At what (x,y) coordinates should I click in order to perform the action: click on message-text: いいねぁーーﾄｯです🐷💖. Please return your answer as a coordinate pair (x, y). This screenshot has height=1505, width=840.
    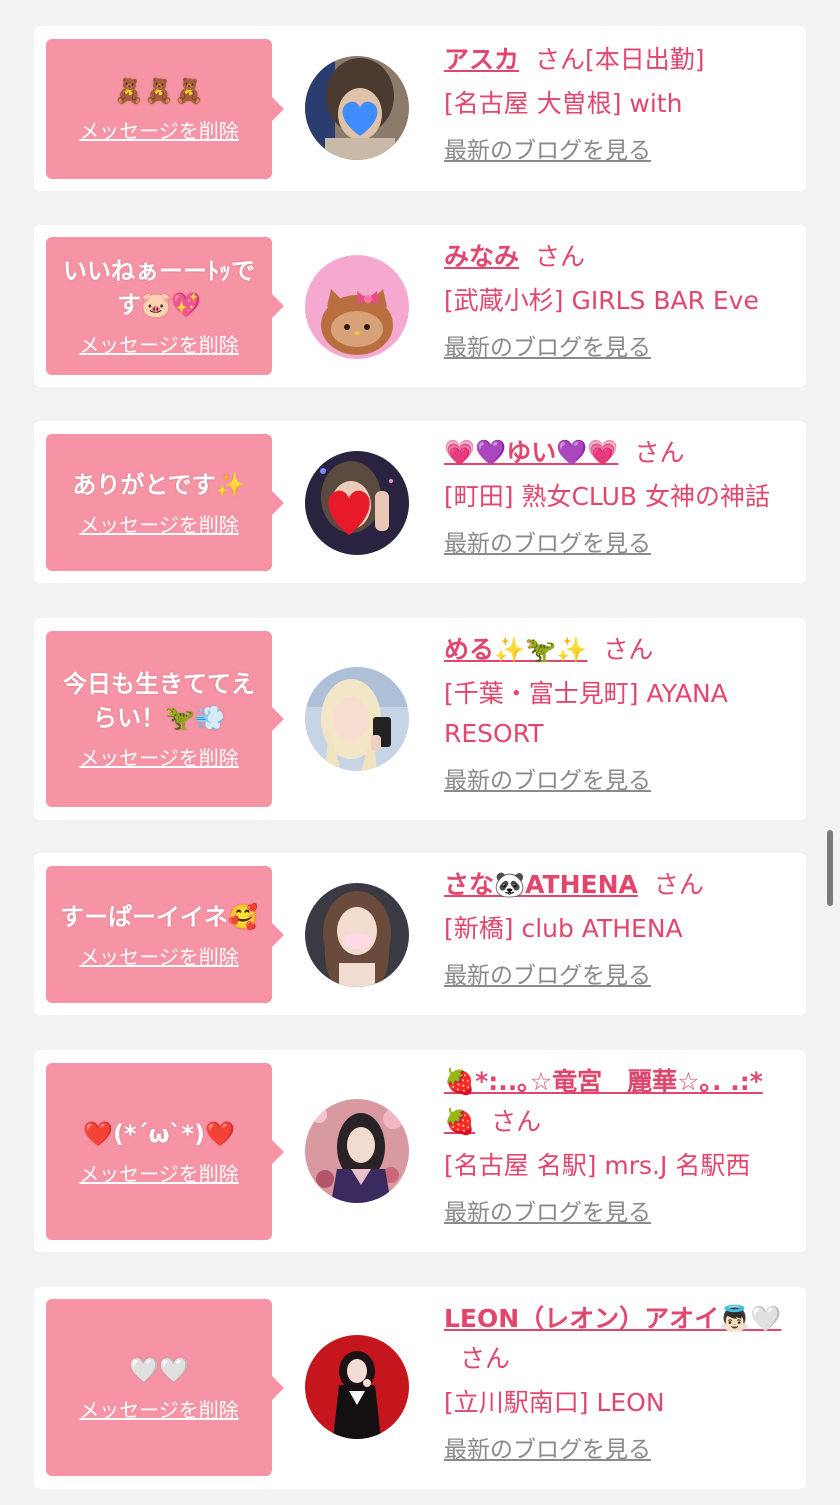
    Looking at the image, I should click on (159, 288).